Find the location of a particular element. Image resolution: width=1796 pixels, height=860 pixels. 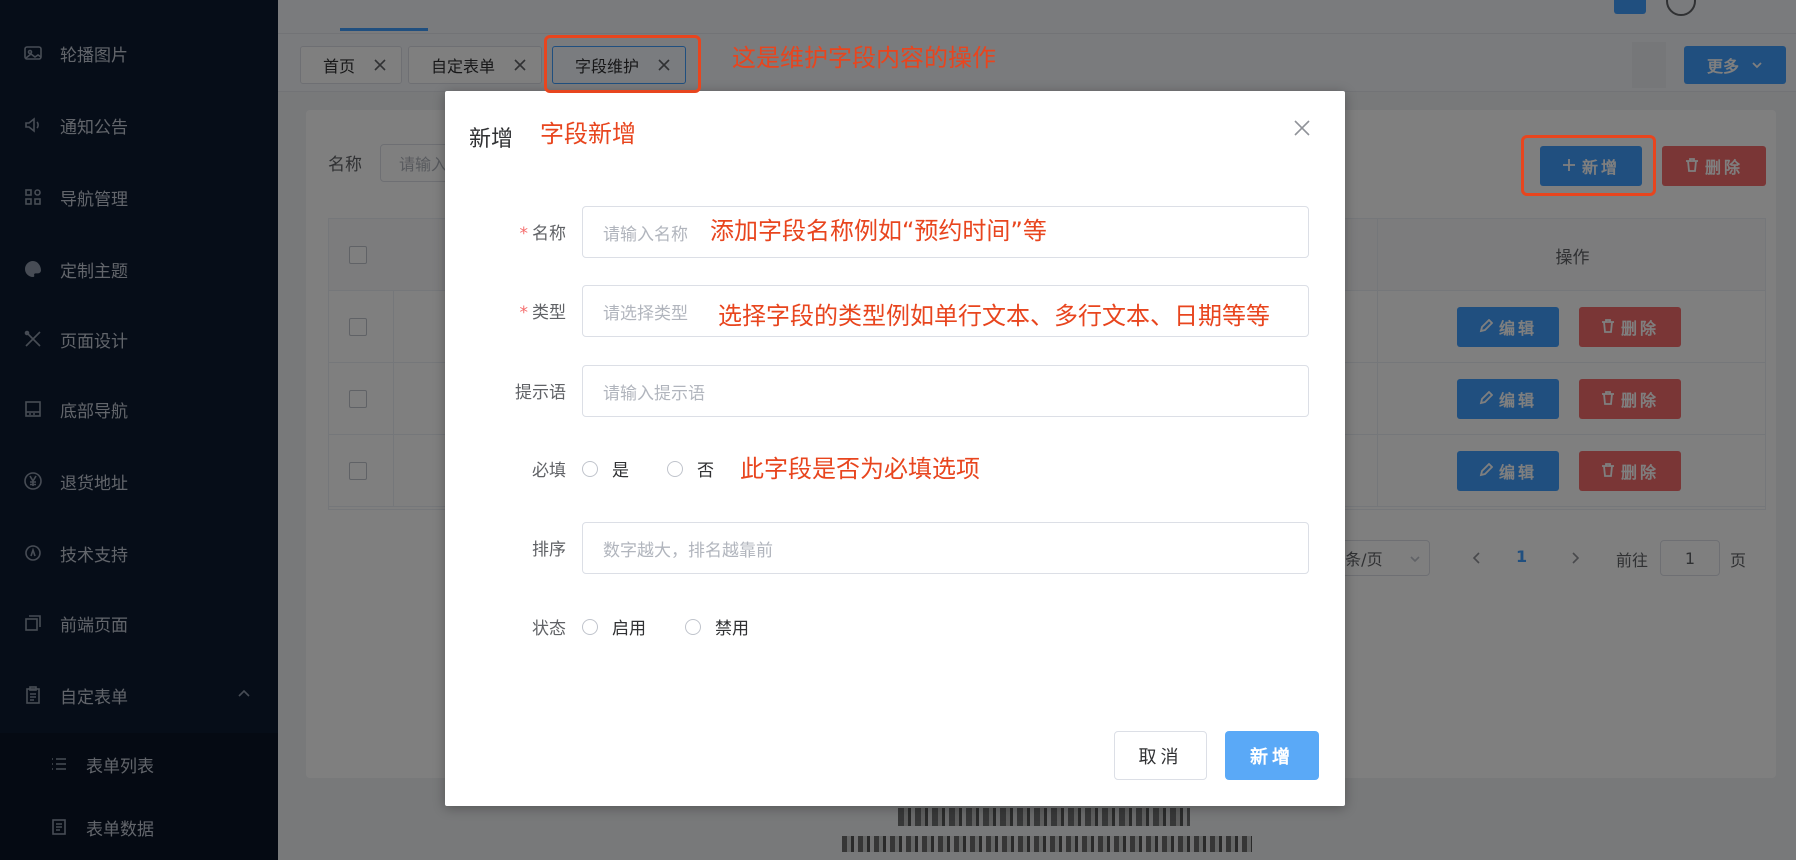

status-label: 状态 is located at coordinates (549, 629).